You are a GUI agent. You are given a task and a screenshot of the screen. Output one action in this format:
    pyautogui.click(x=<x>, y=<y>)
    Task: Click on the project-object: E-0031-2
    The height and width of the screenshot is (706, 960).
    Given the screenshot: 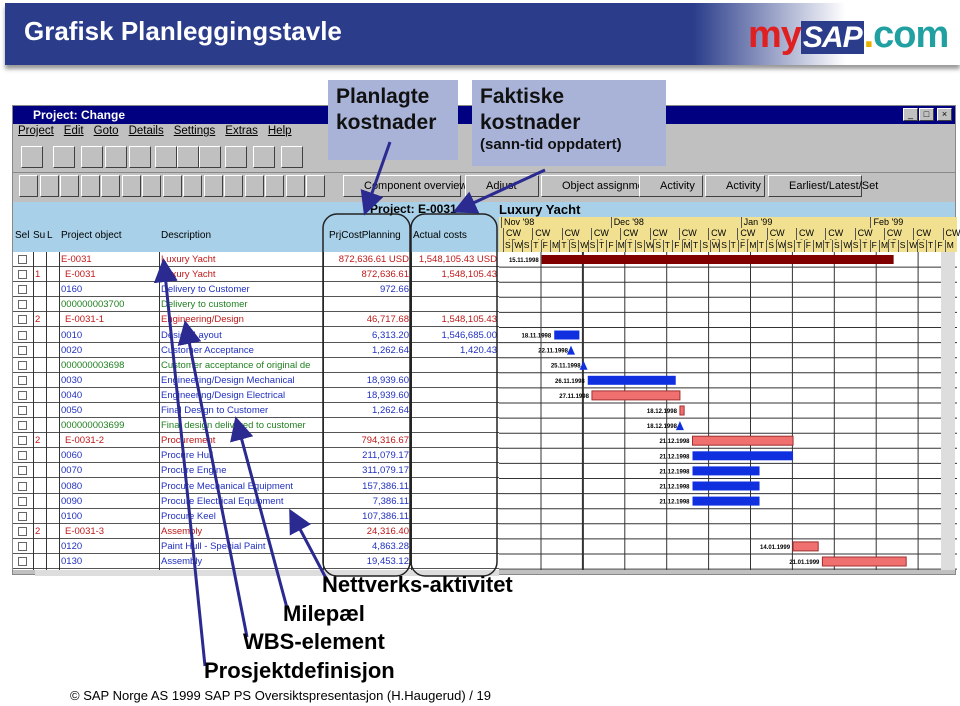 What is the action you would take?
    pyautogui.click(x=84, y=440)
    